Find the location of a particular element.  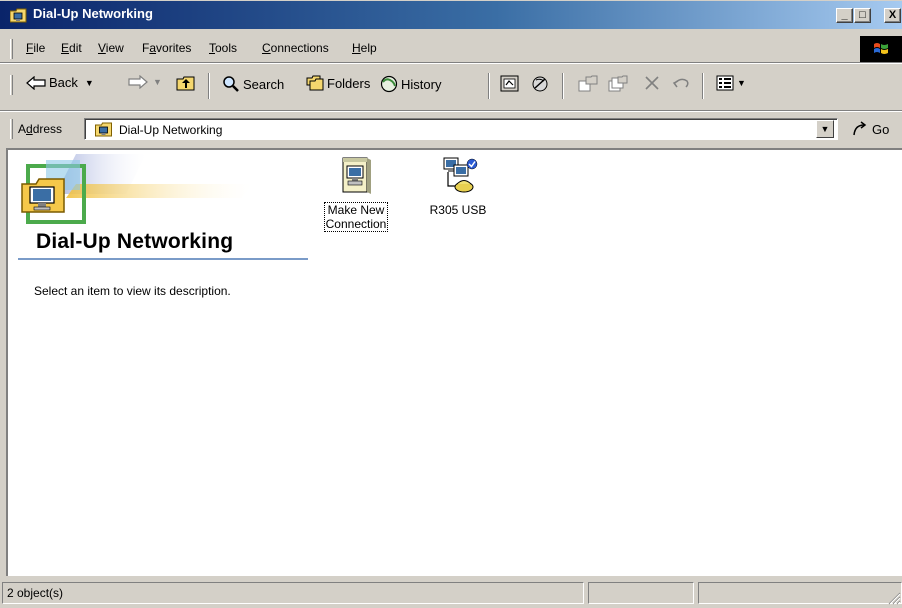

title-bar: Dial-Up Networking _ □ X is located at coordinates (451, 14).